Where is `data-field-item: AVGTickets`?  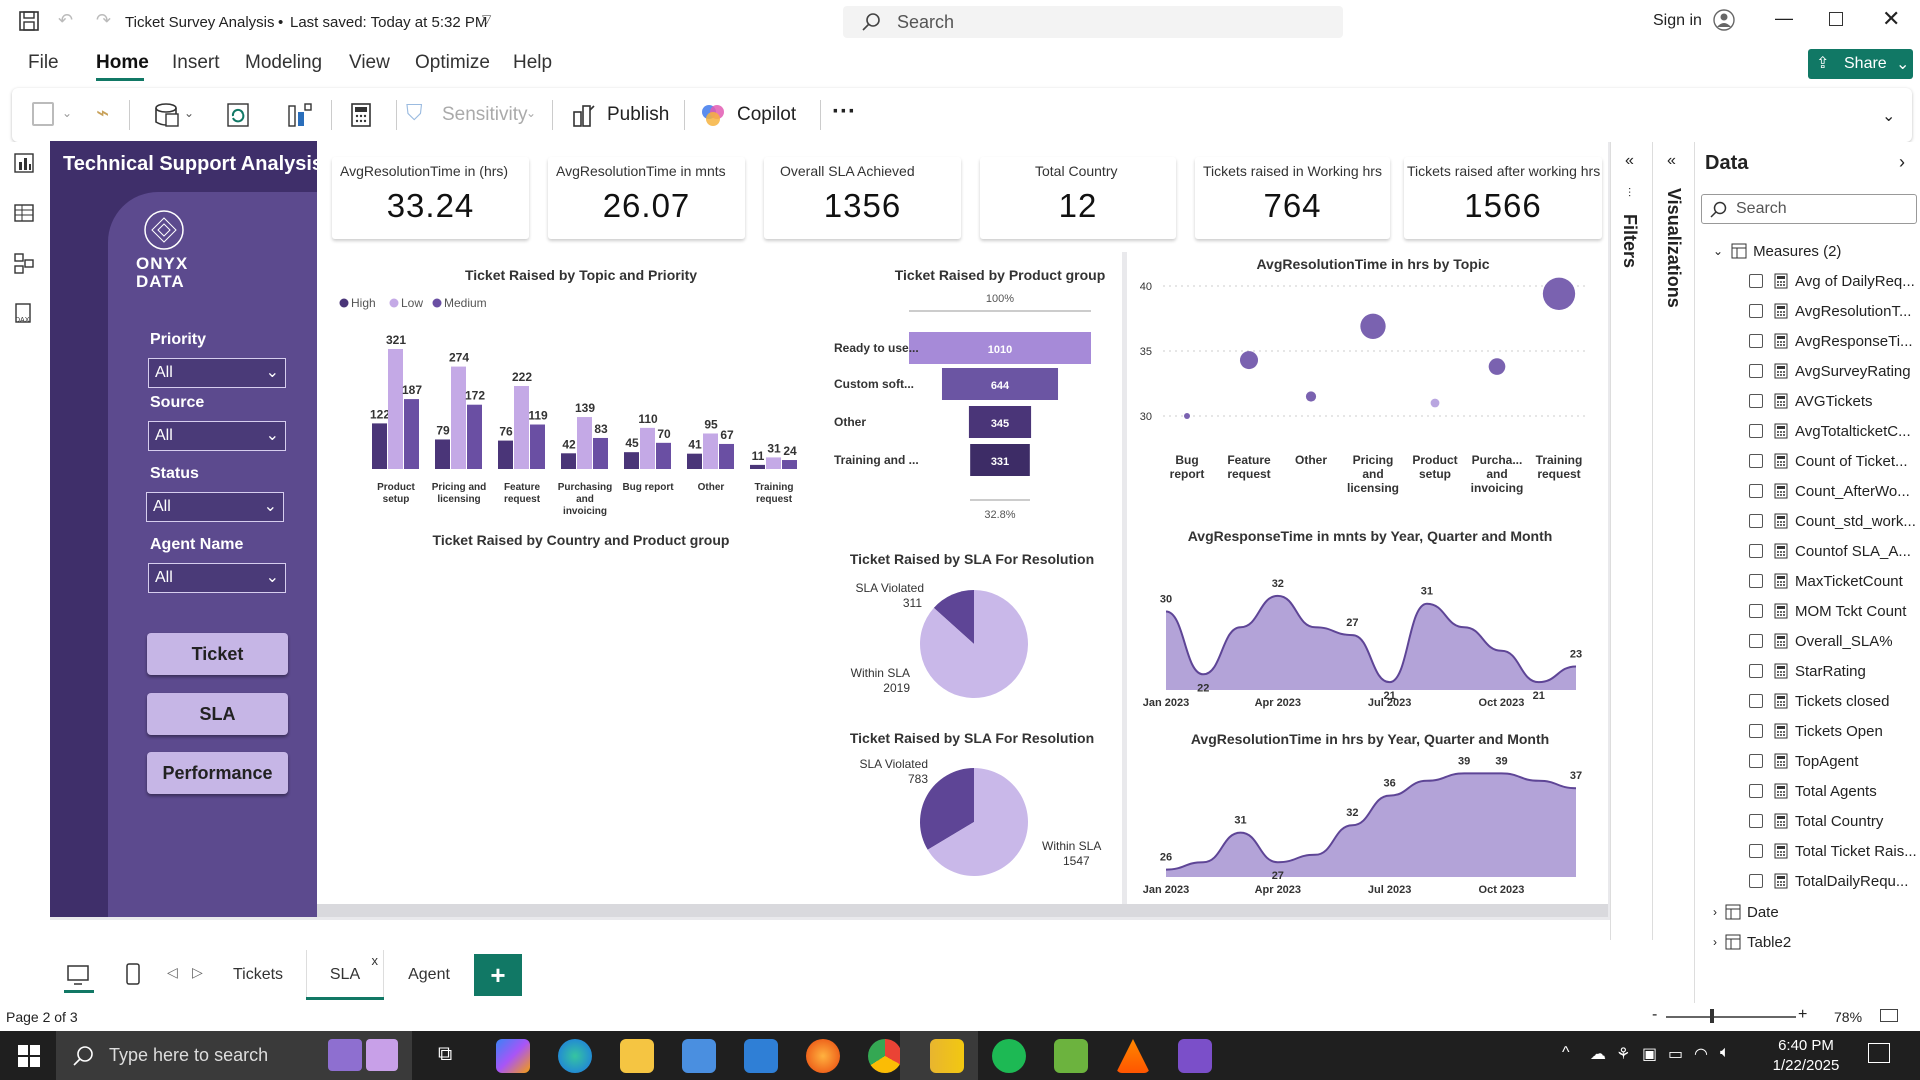
data-field-item: AVGTickets is located at coordinates (1834, 401).